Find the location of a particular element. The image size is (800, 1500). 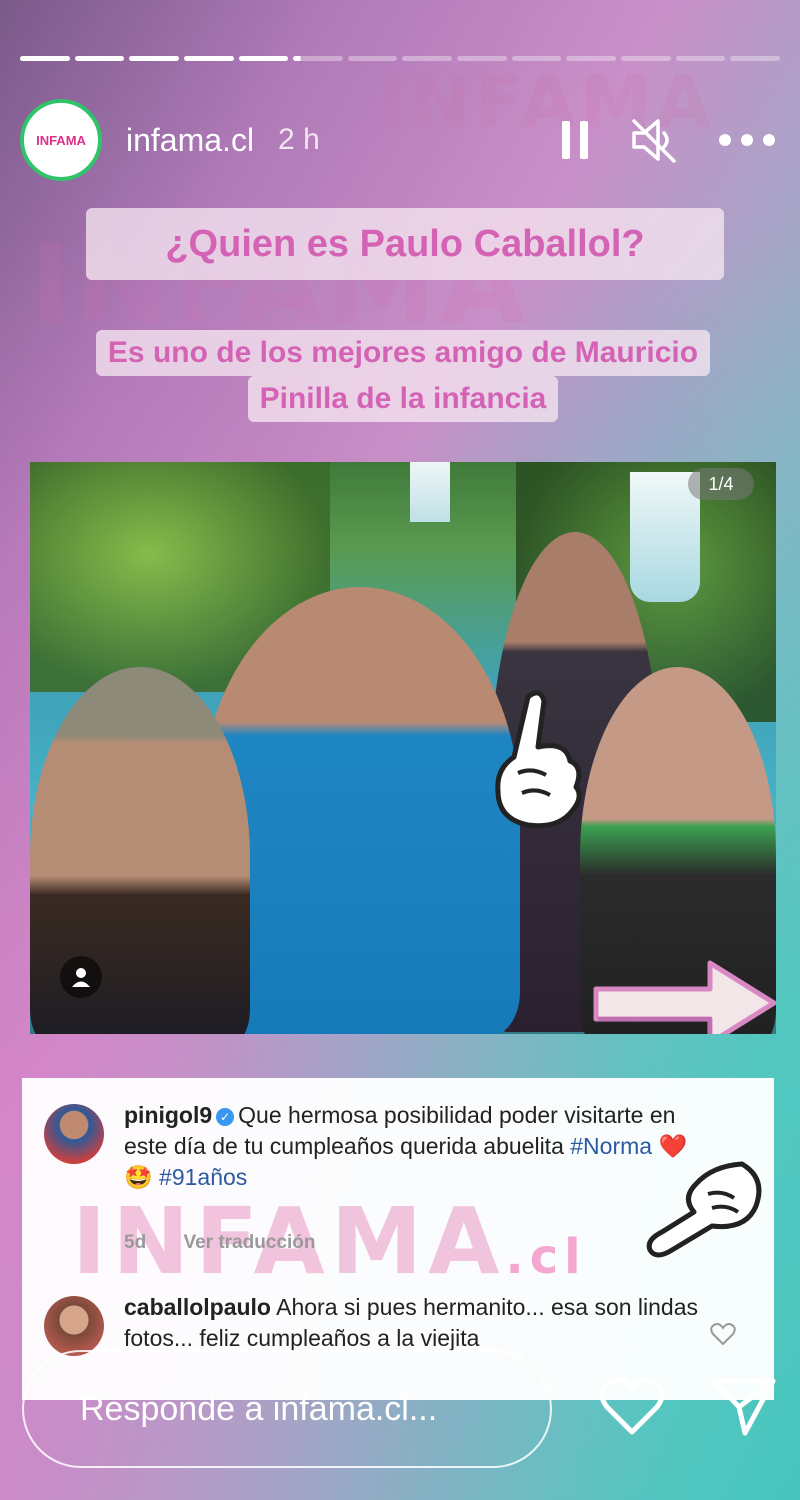

avatar-logo-text: INFAMA is located at coordinates (61, 140).